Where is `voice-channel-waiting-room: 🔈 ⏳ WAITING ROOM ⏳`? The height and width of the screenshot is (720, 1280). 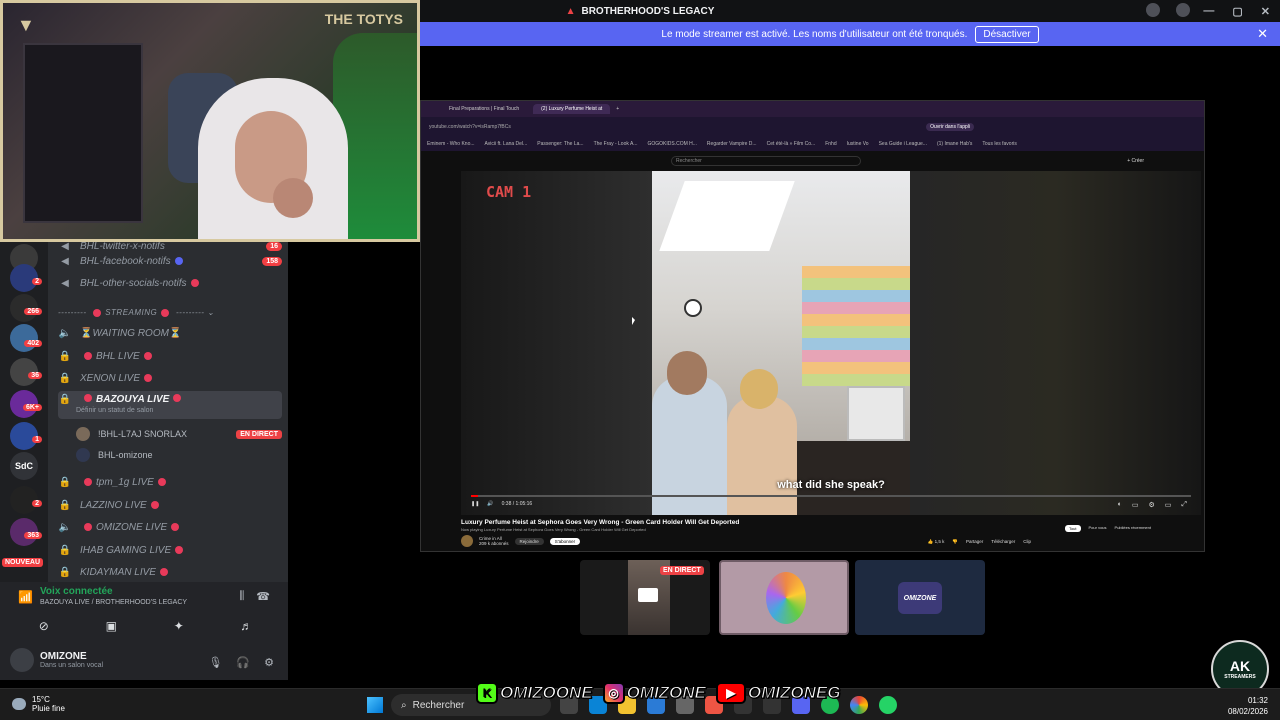 voice-channel-waiting-room: 🔈 ⏳ WAITING ROOM ⏳ is located at coordinates (170, 333).